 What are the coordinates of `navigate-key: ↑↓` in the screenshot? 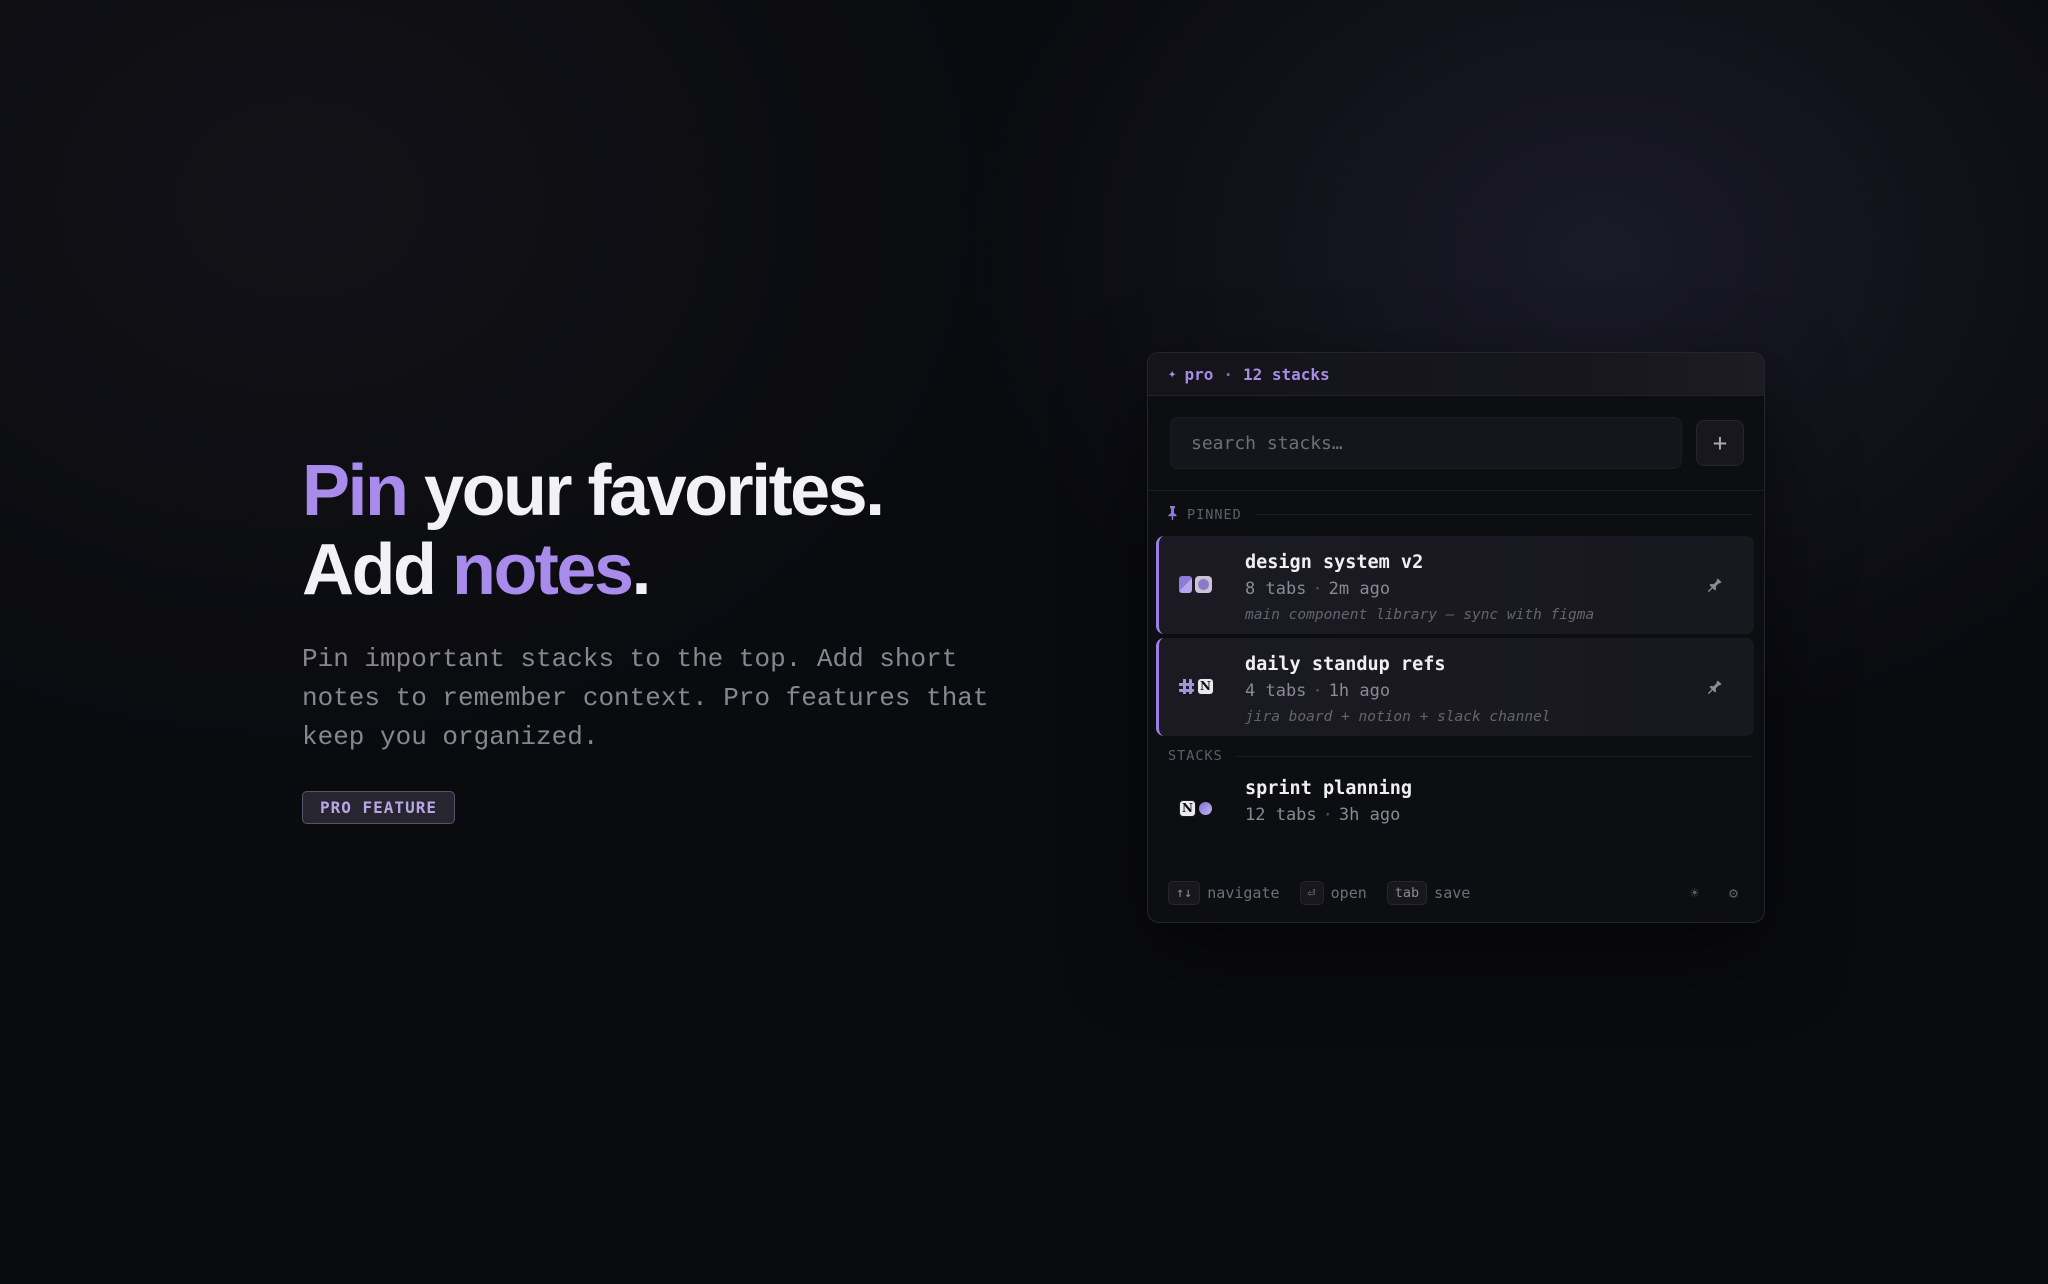 It's located at (1184, 893).